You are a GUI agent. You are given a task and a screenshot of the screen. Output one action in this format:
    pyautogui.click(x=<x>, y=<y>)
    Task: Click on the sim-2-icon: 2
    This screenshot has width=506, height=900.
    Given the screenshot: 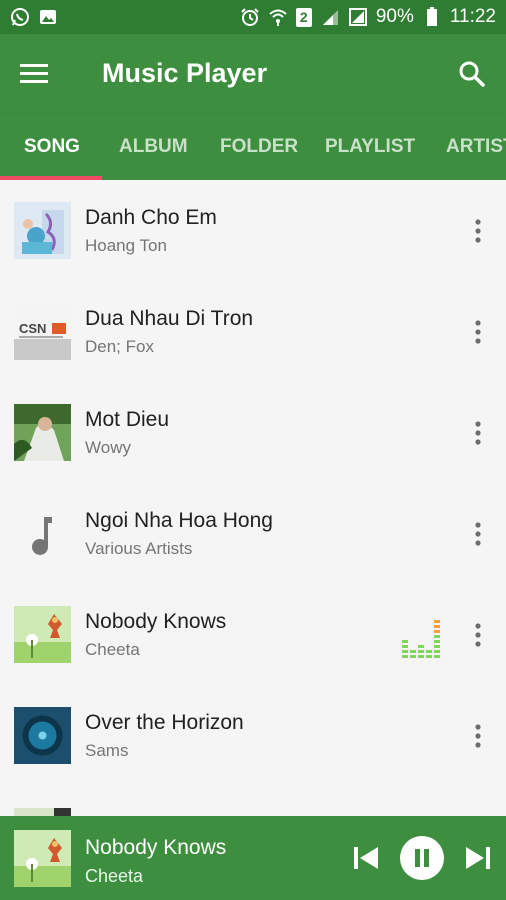 What is the action you would take?
    pyautogui.click(x=303, y=17)
    